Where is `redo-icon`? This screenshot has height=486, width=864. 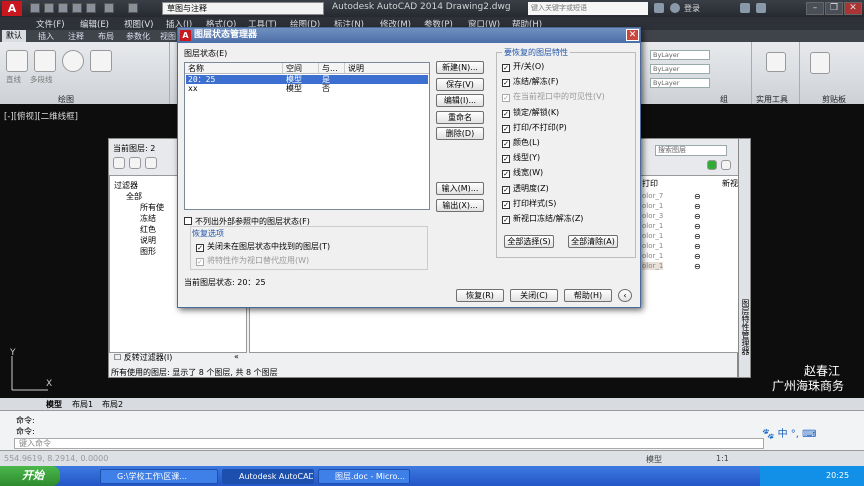
redo-icon is located at coordinates (133, 8).